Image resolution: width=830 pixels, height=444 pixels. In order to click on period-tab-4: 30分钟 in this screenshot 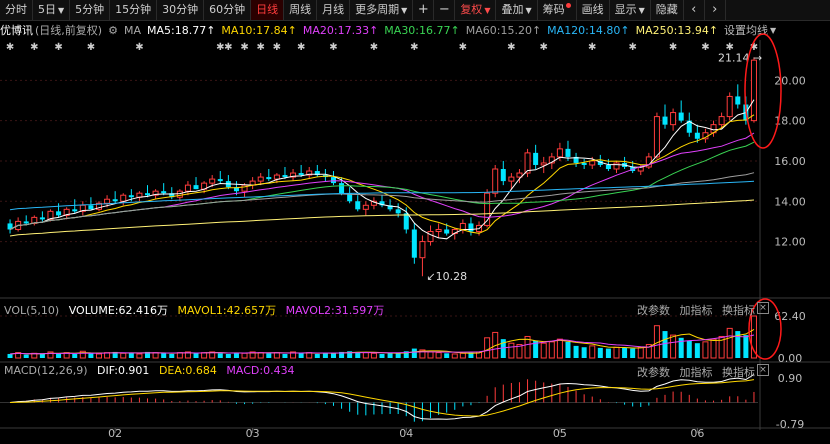, I will do `click(181, 10)`.